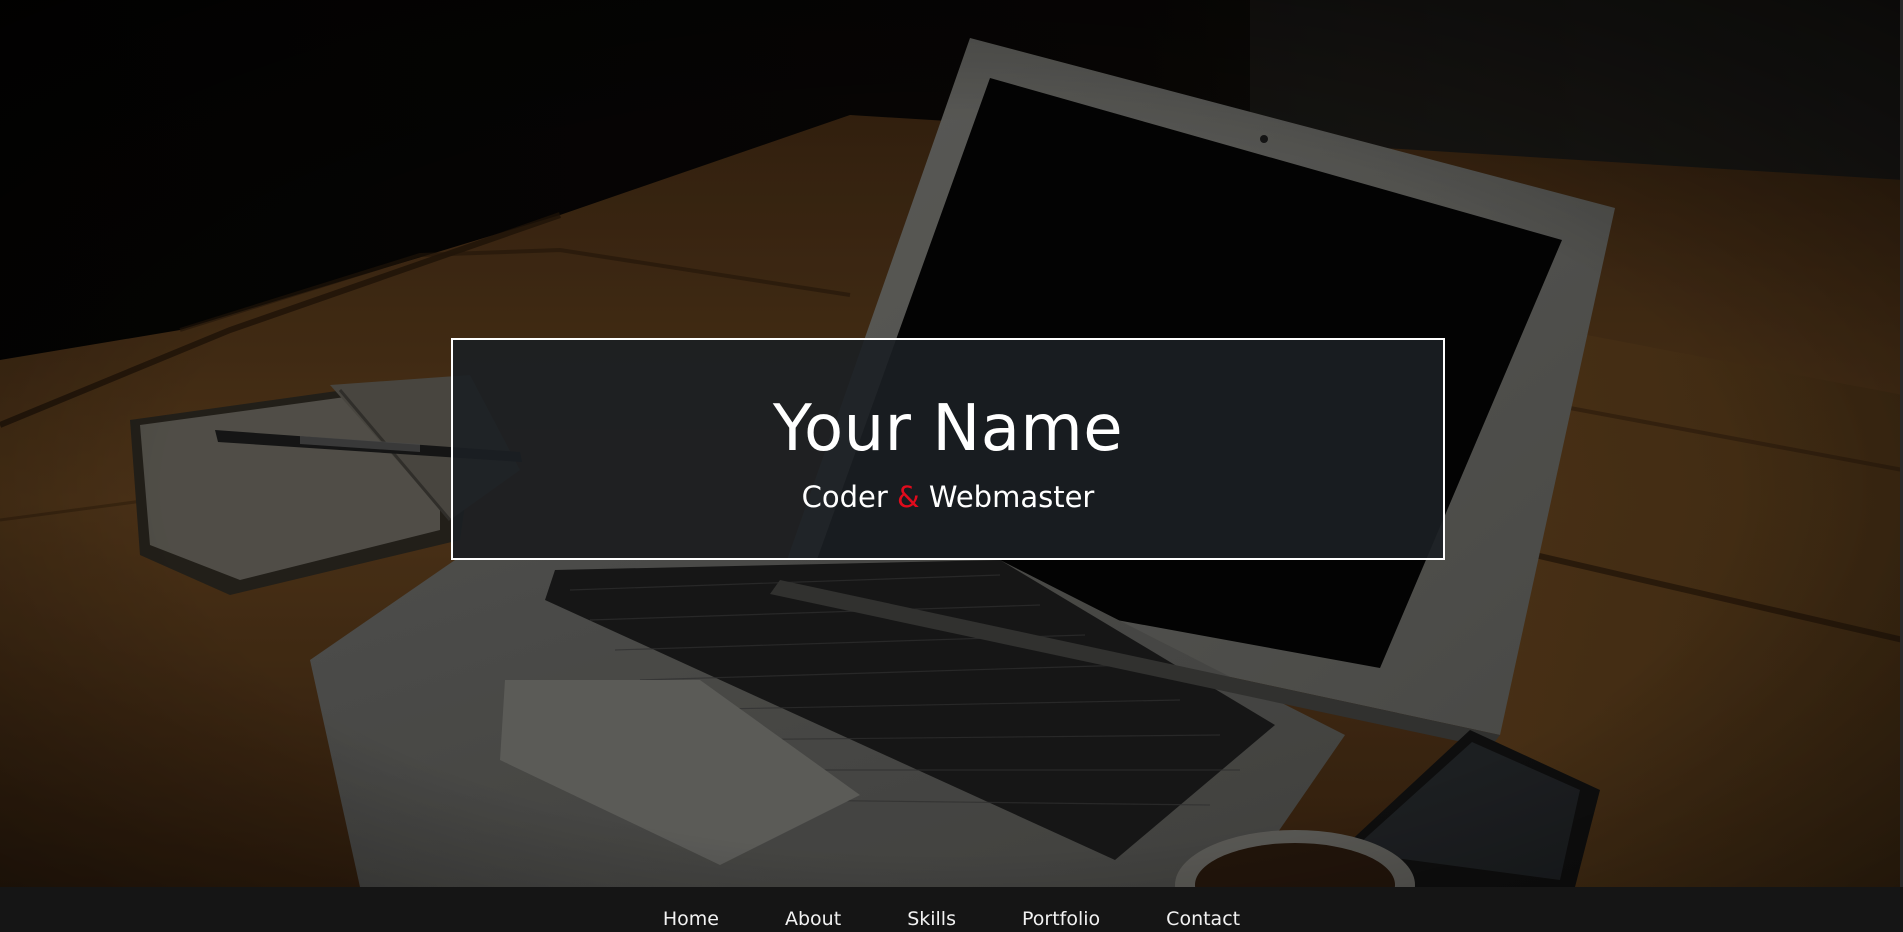  Describe the element at coordinates (948, 429) in the screenshot. I see `hero-name: Your Name` at that location.